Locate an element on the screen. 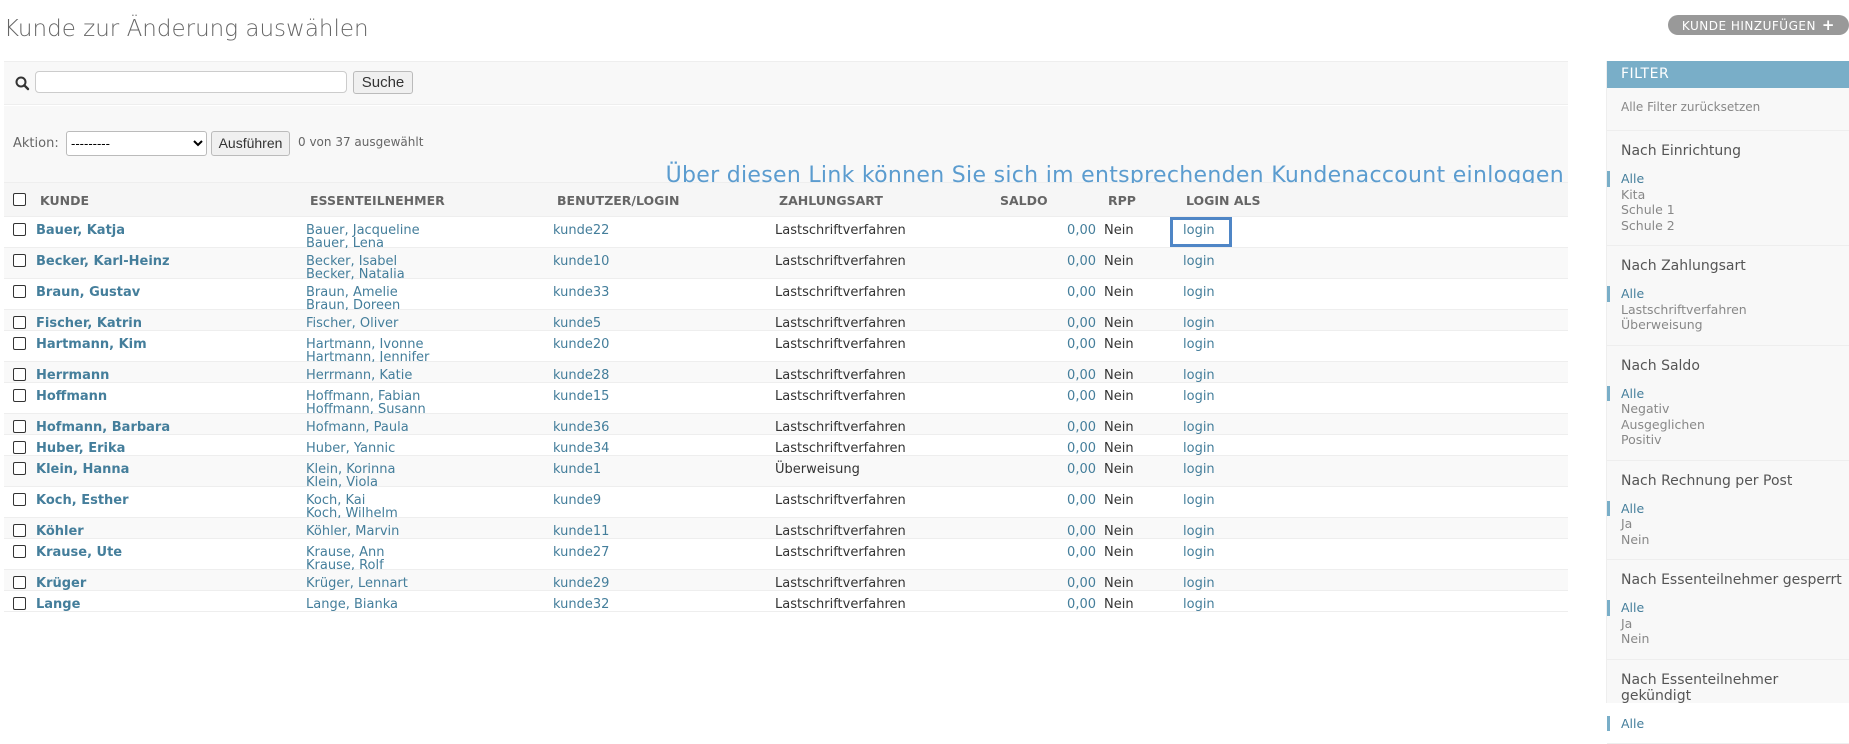 The image size is (1849, 744). kunde-link: Krüger is located at coordinates (61, 583).